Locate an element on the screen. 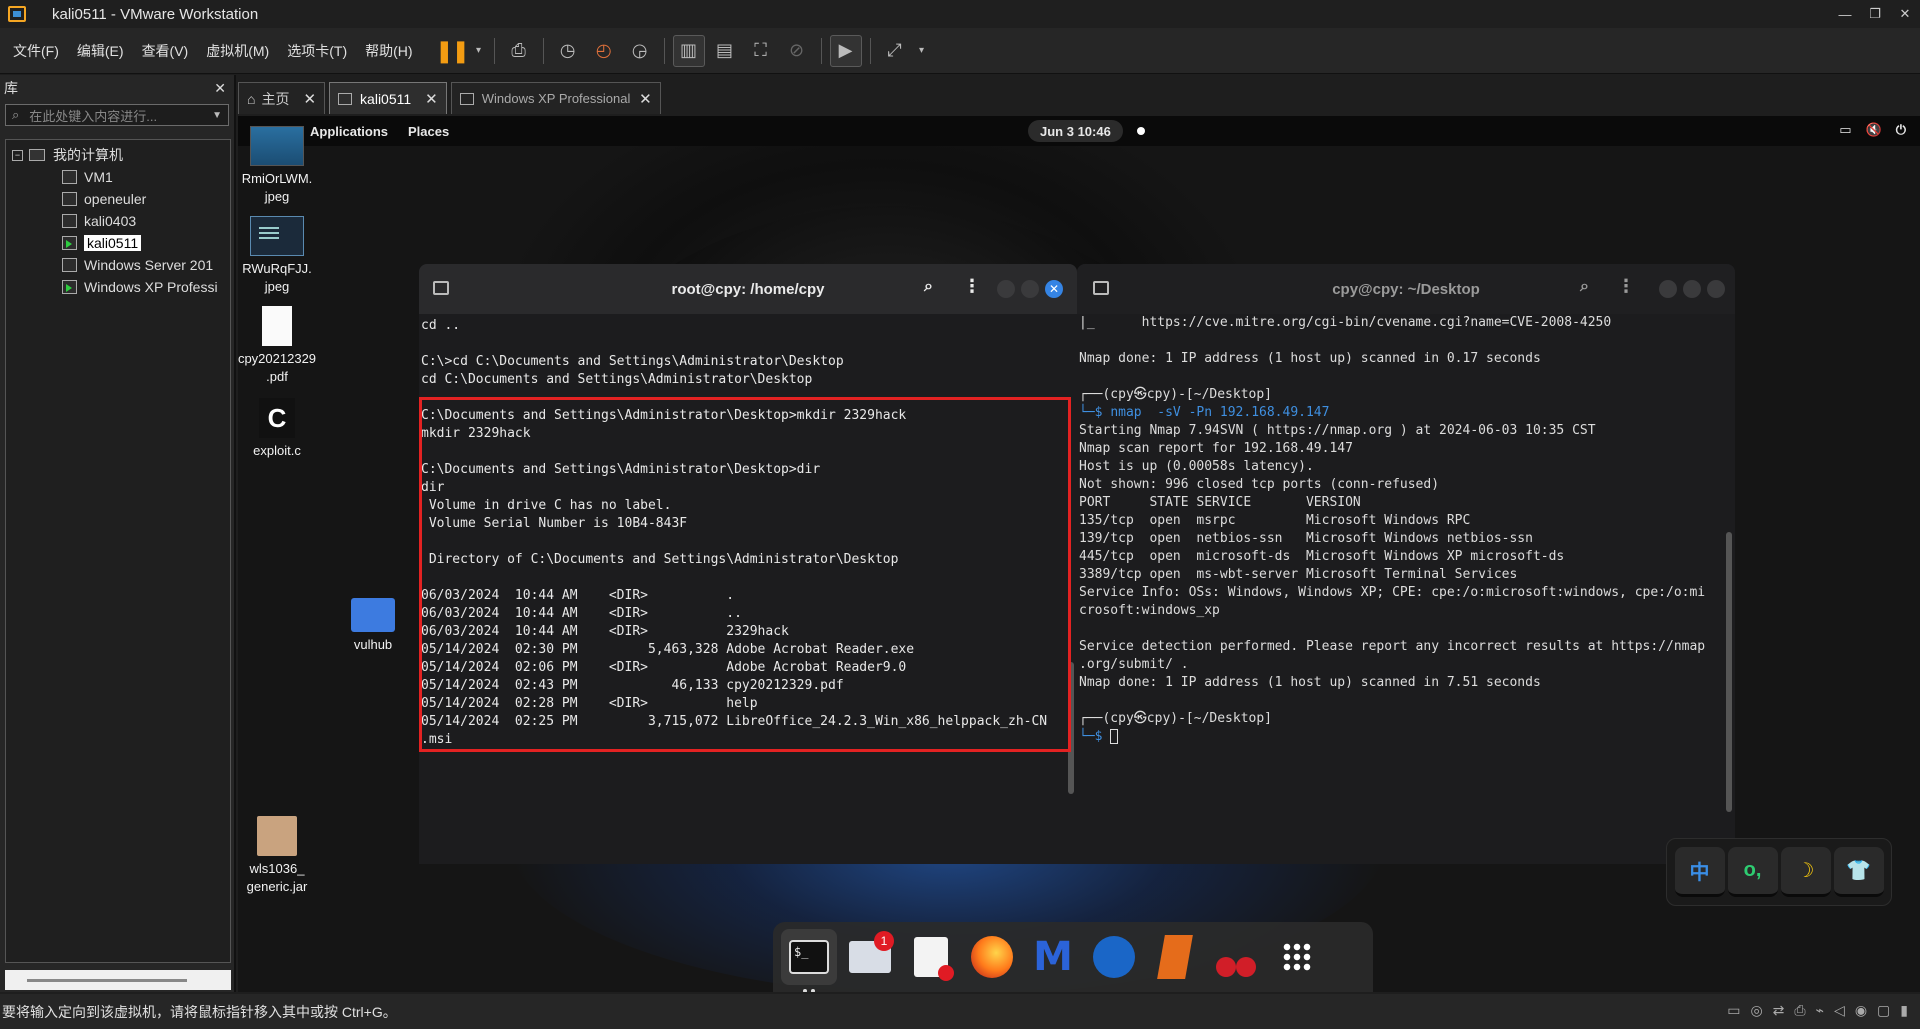  snapshot-manager-icon: ◶ is located at coordinates (640, 51).